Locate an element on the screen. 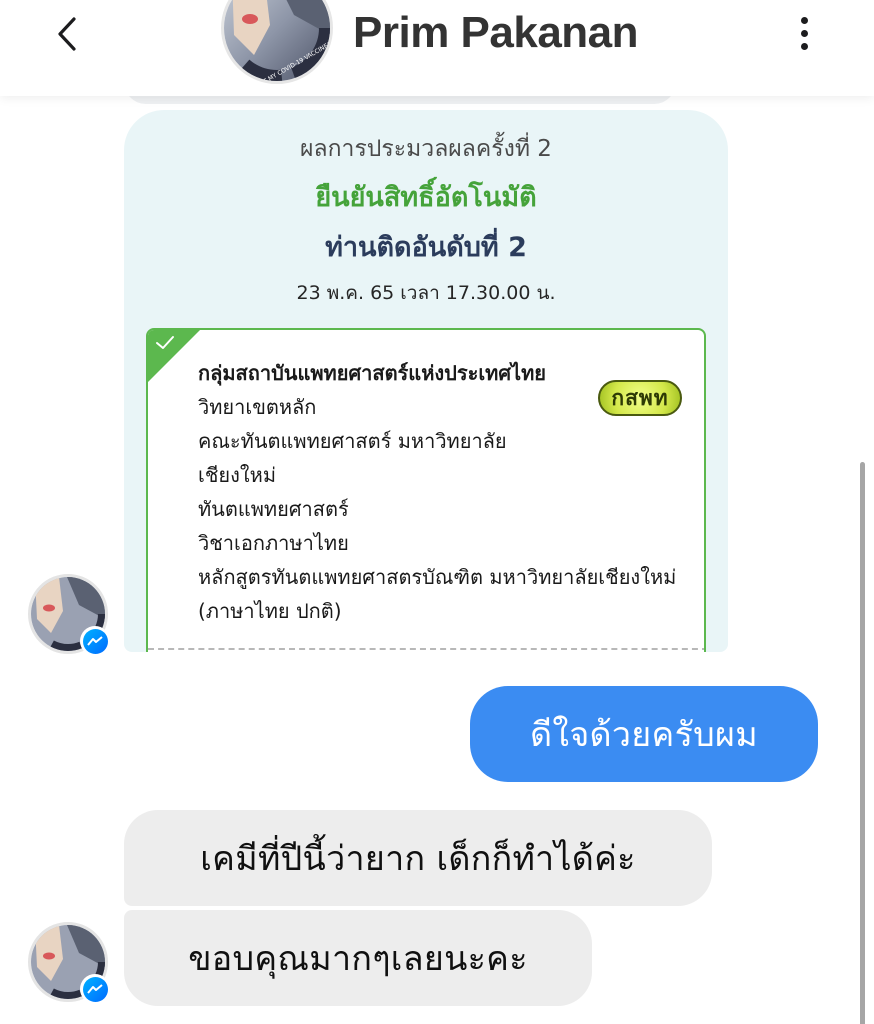 The height and width of the screenshot is (1024, 874). chevron-left-icon is located at coordinates (67, 34).